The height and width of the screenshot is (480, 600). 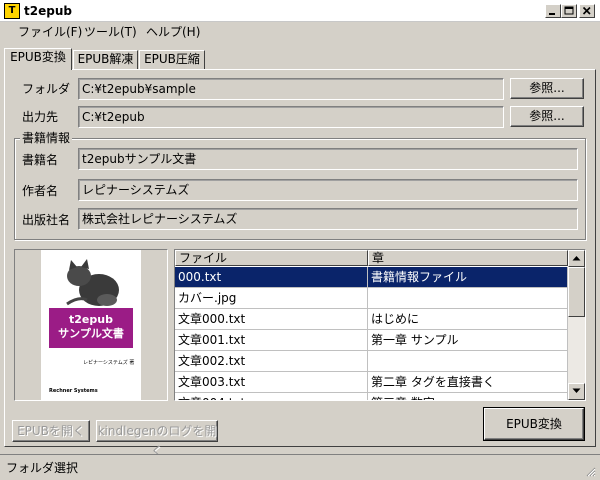 I want to click on epub-convert-button: EPUB変換, so click(x=534, y=424).